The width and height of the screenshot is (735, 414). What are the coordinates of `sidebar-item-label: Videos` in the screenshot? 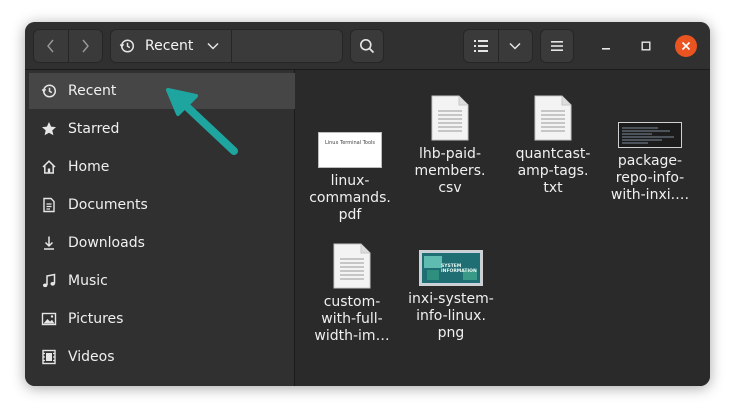 It's located at (91, 357).